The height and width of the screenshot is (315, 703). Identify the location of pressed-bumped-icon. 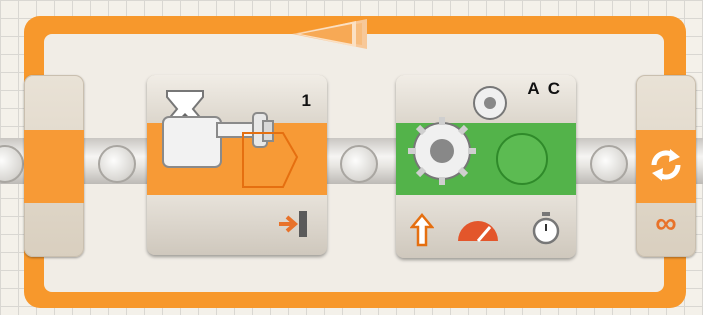
(270, 162).